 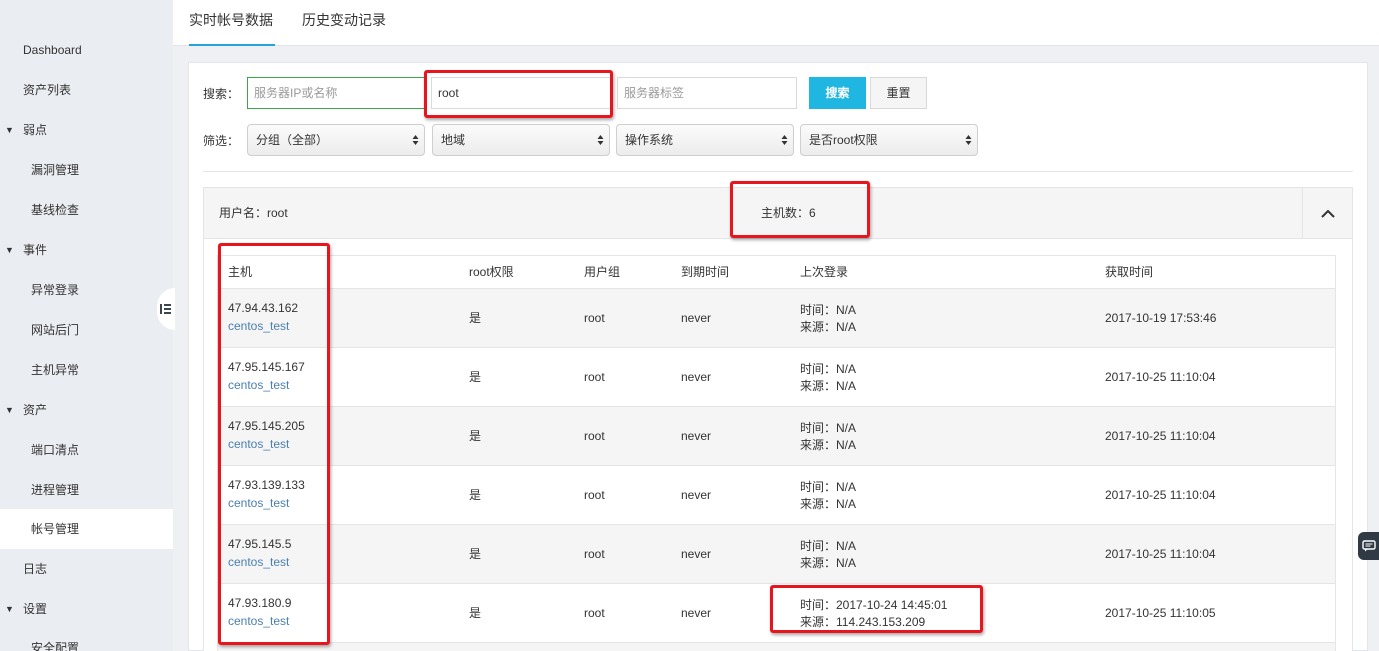 I want to click on server-tag-input, so click(x=707, y=93).